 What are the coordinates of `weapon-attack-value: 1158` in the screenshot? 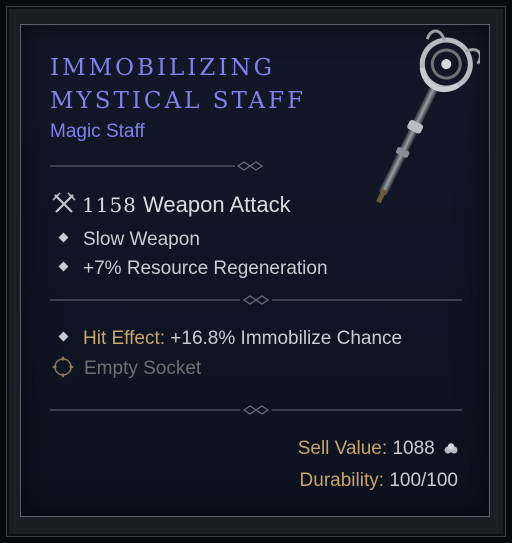 It's located at (109, 205).